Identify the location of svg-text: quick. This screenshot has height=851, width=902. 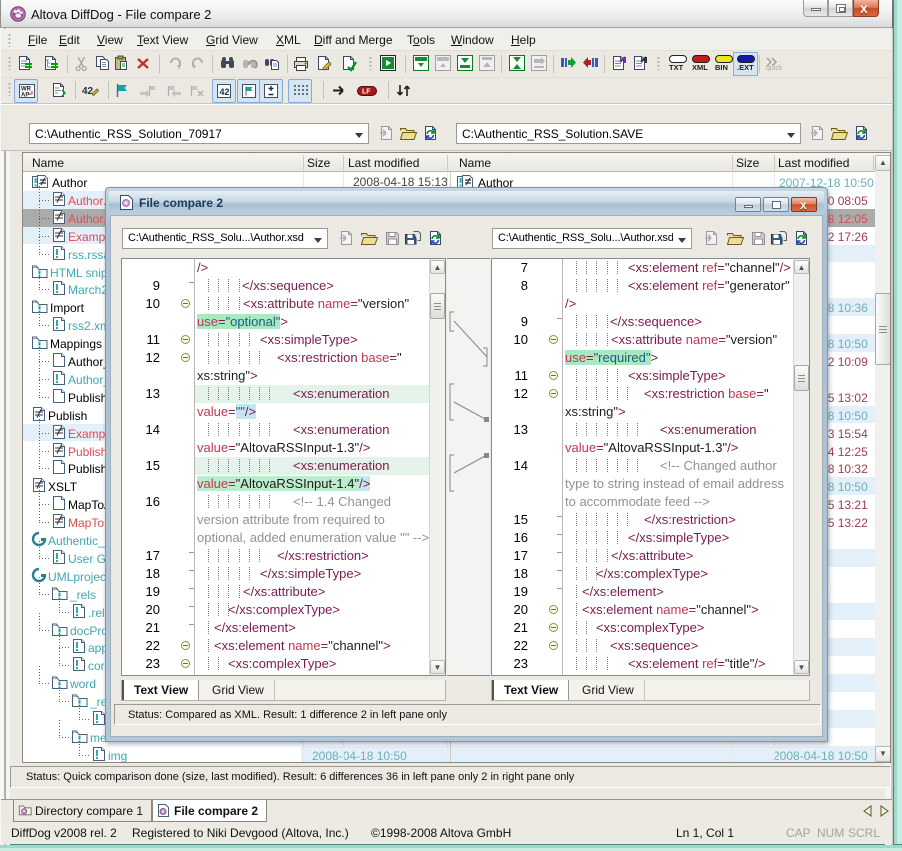
(774, 68).